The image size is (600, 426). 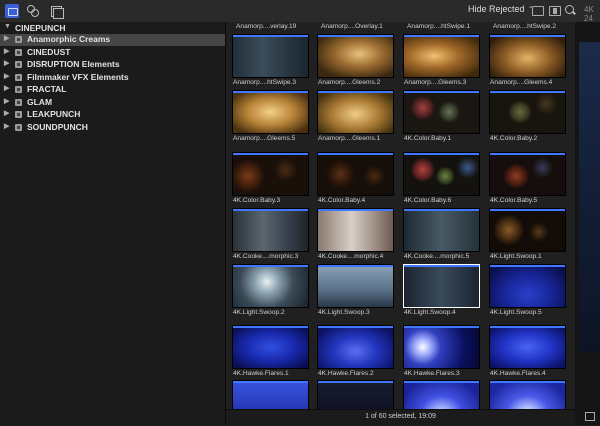 I want to click on clip-name: Anamorp....htSwipe.2, so click(x=525, y=26).